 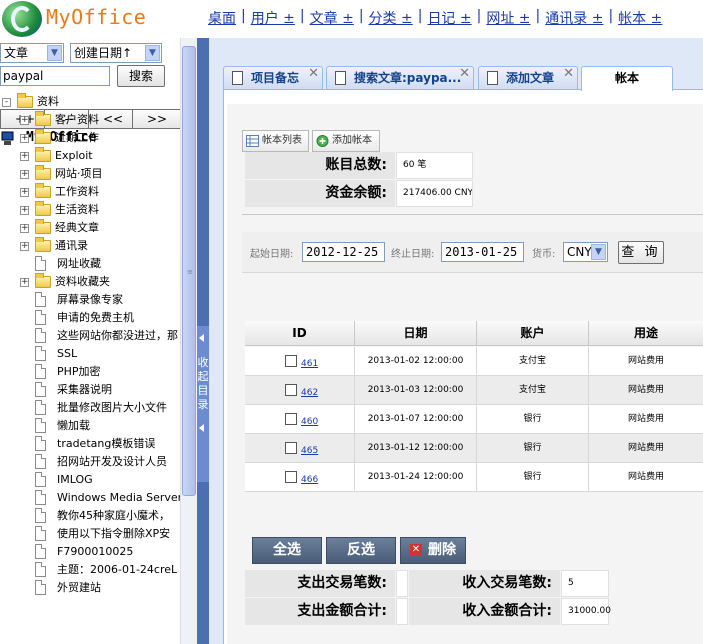 I want to click on tab-search-articles: 搜索文章:paypa... ✕, so click(x=400, y=78).